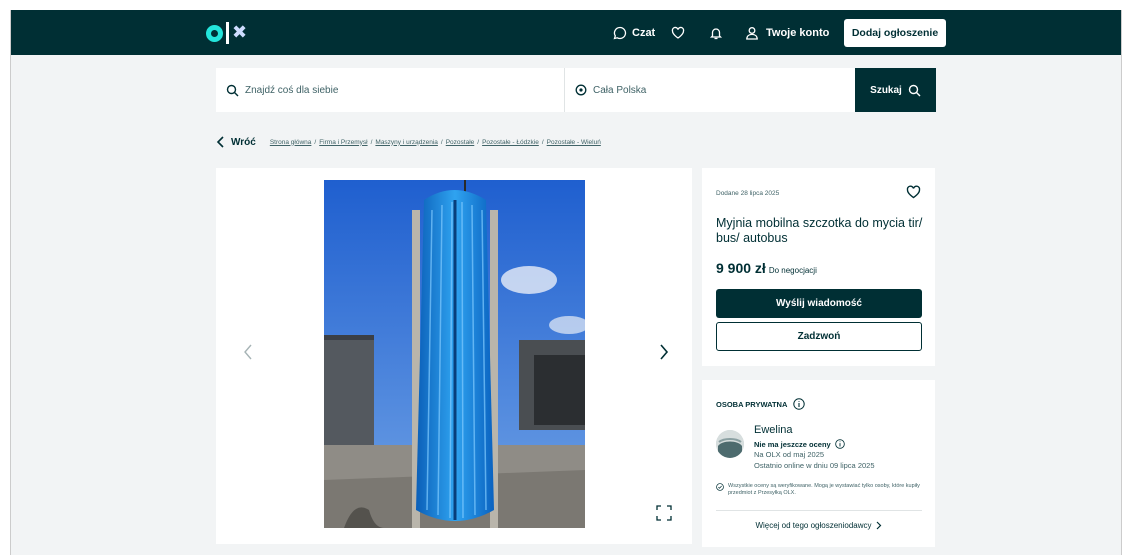  What do you see at coordinates (214, 33) in the screenshot?
I see `logo-o-mark` at bounding box center [214, 33].